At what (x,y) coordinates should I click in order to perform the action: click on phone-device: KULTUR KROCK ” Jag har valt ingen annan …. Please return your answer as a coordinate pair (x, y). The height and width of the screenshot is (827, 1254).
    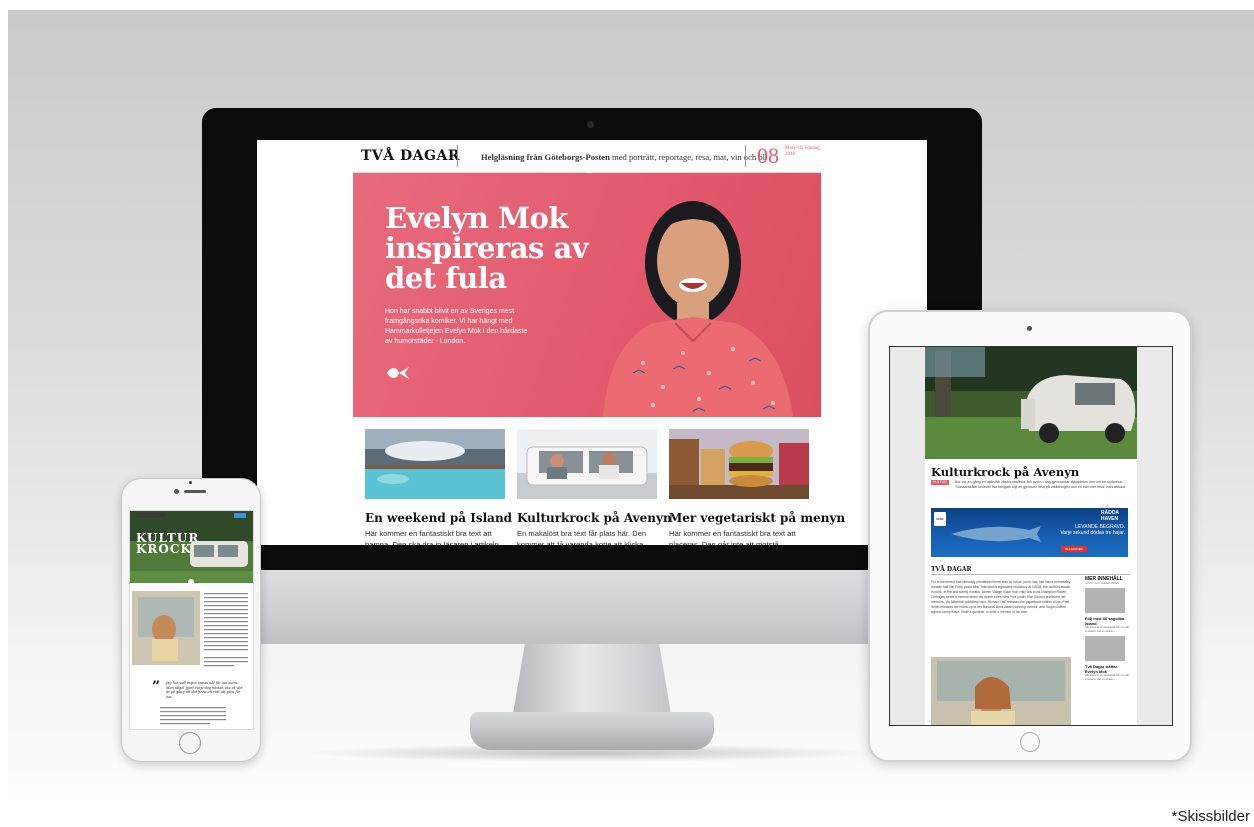
    Looking at the image, I should click on (191, 620).